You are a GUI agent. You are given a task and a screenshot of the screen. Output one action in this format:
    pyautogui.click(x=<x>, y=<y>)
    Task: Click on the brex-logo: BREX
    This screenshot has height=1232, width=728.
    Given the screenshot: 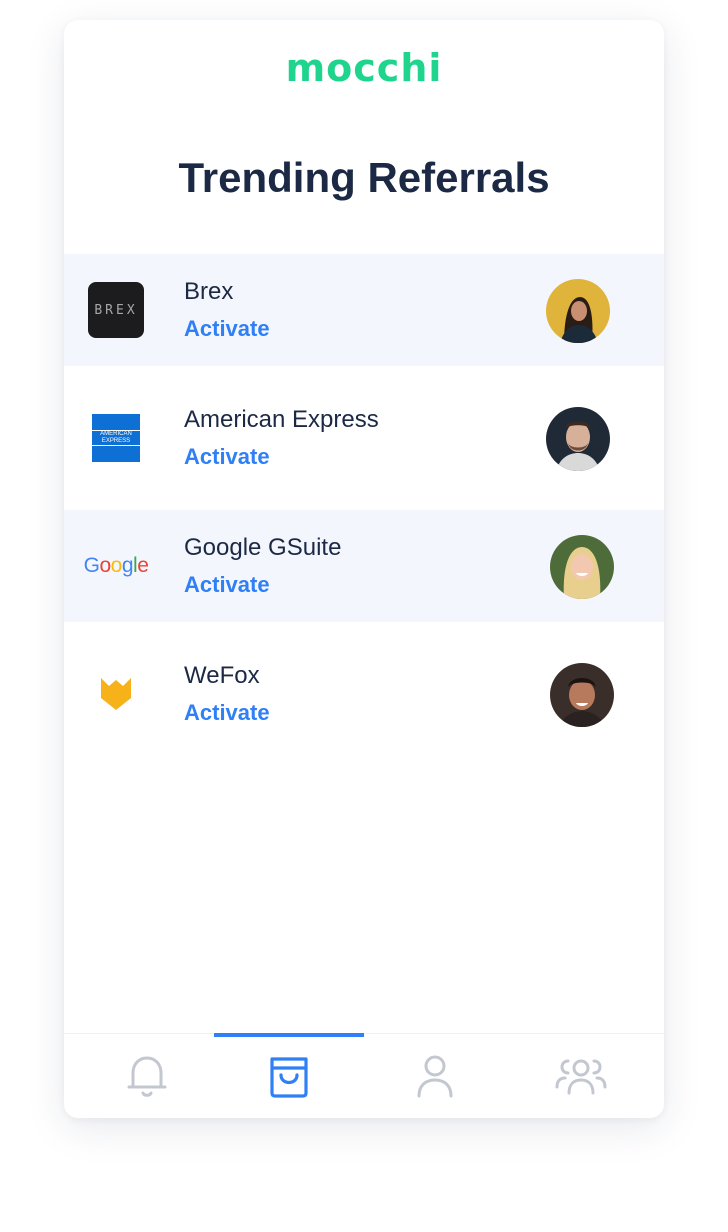 What is the action you would take?
    pyautogui.click(x=116, y=310)
    